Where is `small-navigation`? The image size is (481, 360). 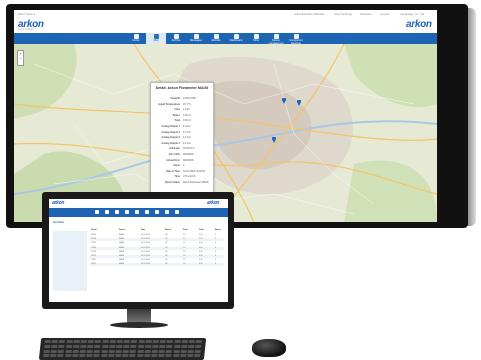
small-navigation is located at coordinates (138, 212).